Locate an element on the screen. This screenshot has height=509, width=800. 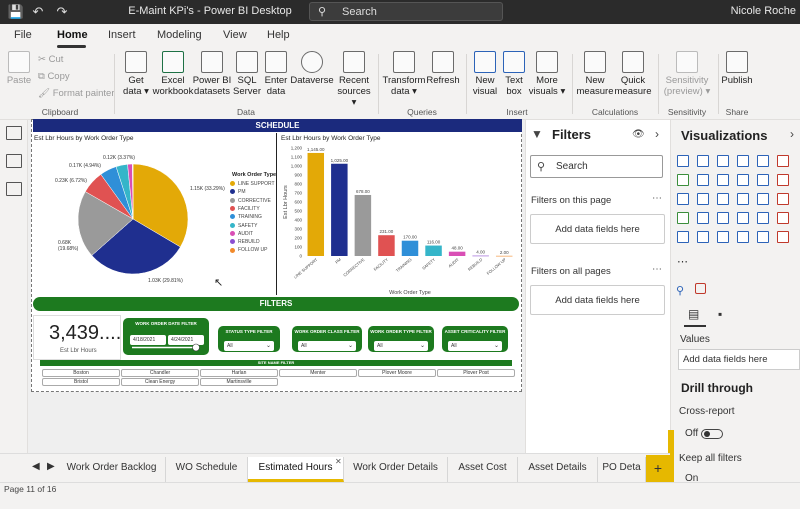
legend-item: CORRECTIVE is located at coordinates (250, 201).